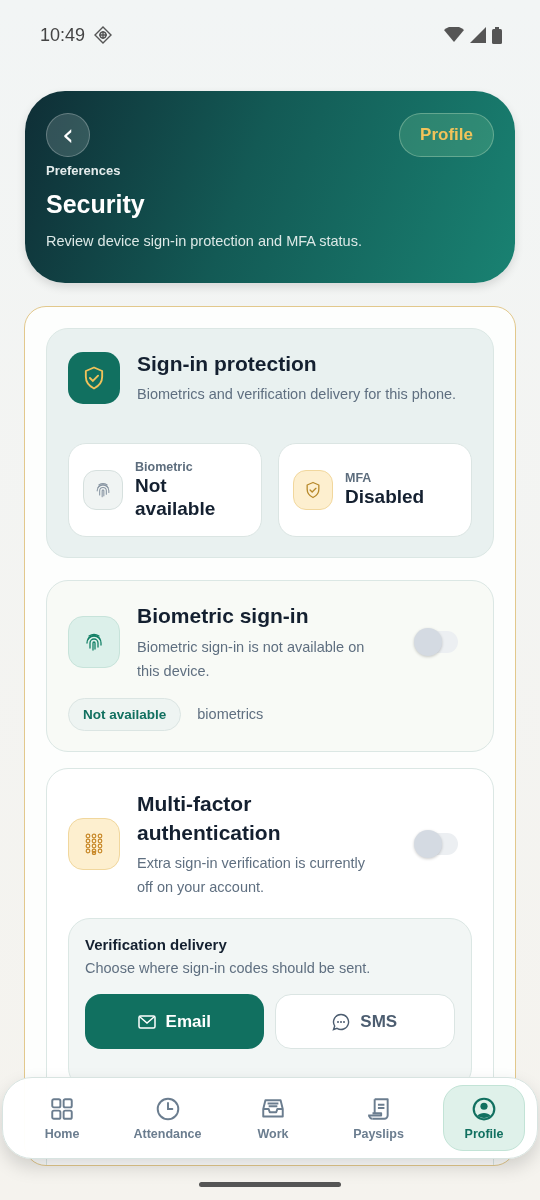  Describe the element at coordinates (63, 35) in the screenshot. I see `status-time: 10:49` at that location.